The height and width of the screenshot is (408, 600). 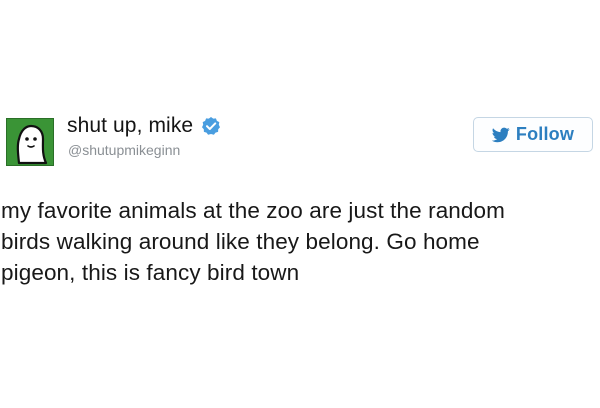 I want to click on display-name-text: shut up, mike, so click(x=130, y=125).